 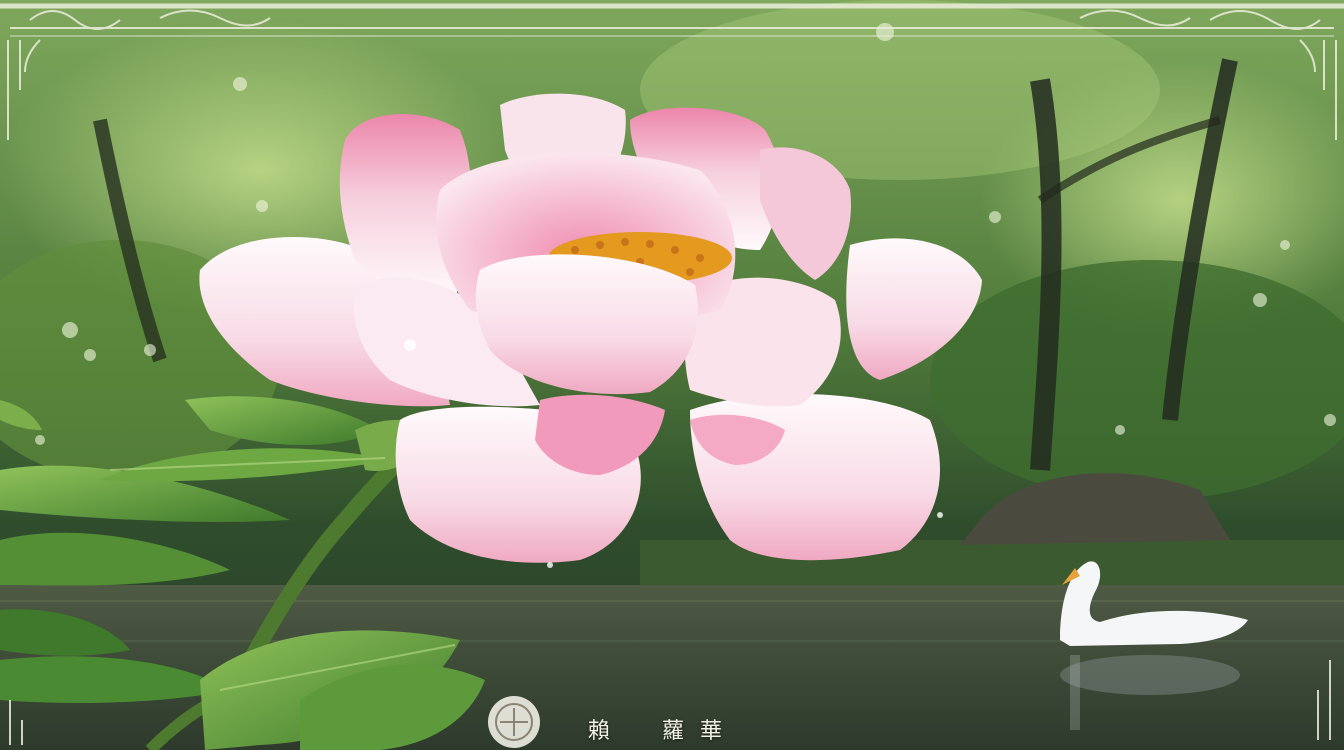 What do you see at coordinates (600, 731) in the screenshot?
I see `caption-char-1: 賴` at bounding box center [600, 731].